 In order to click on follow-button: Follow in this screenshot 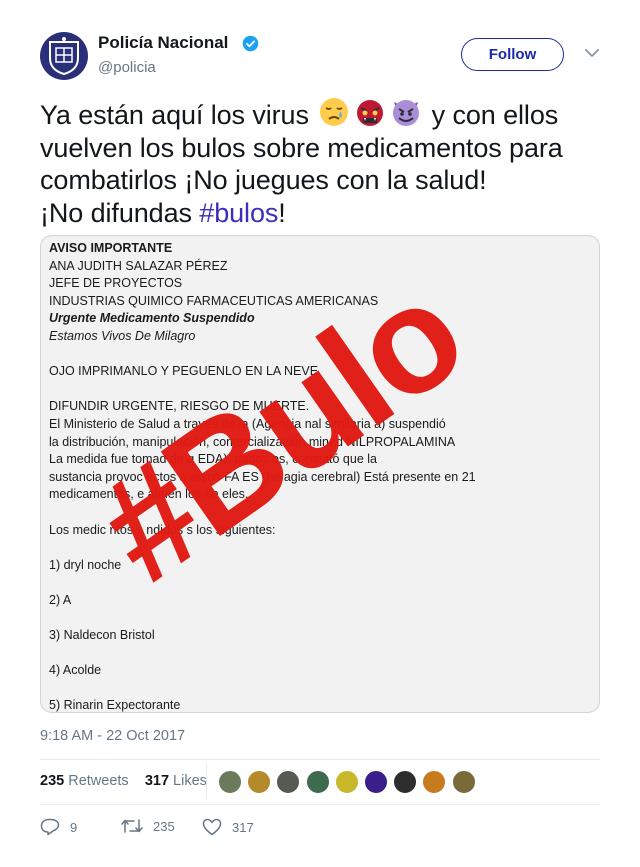, I will do `click(512, 54)`.